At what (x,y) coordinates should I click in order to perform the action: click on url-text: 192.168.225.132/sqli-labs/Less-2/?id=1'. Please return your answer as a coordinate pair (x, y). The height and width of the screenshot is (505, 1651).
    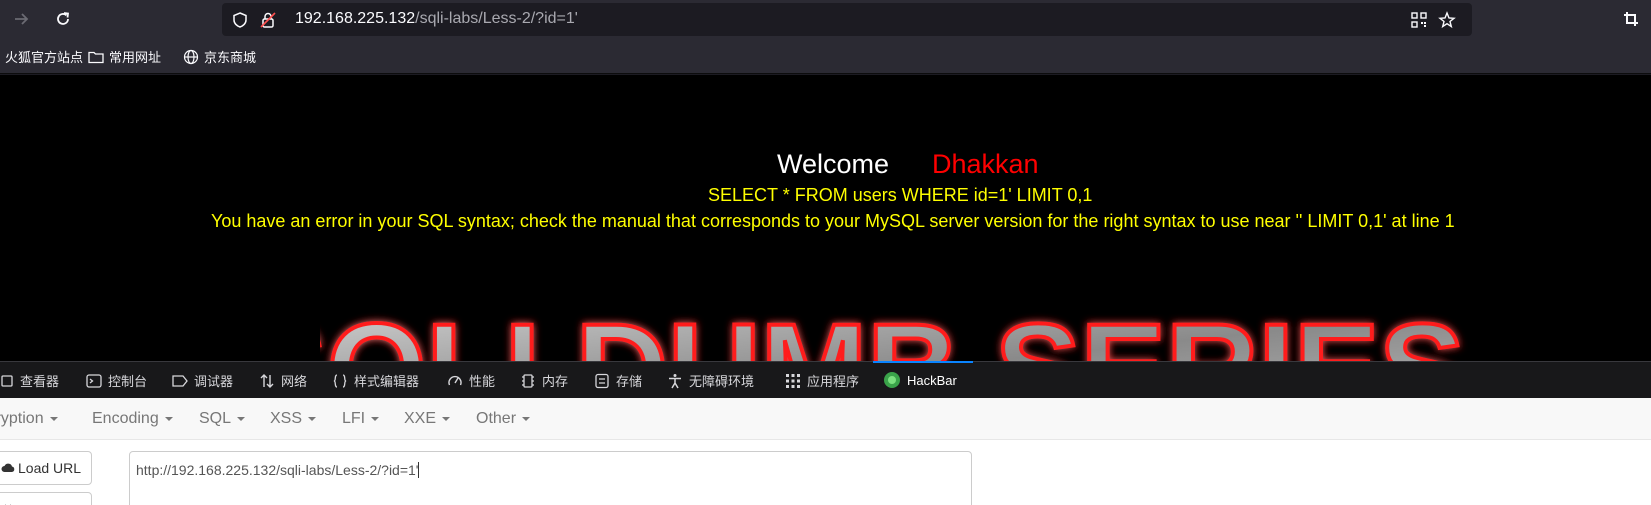
    Looking at the image, I should click on (436, 19).